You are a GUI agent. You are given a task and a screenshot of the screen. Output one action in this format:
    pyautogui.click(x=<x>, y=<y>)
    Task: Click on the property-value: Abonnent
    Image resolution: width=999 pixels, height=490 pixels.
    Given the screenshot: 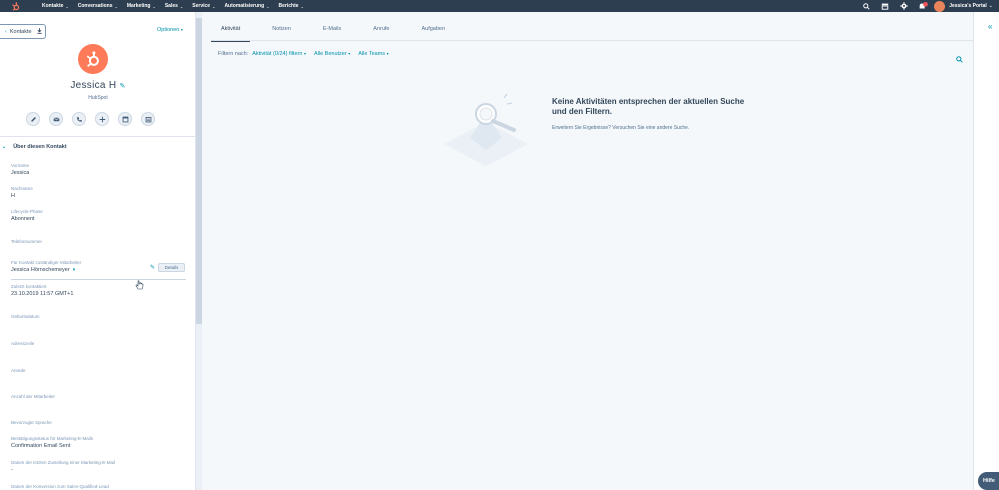 What is the action you would take?
    pyautogui.click(x=23, y=219)
    